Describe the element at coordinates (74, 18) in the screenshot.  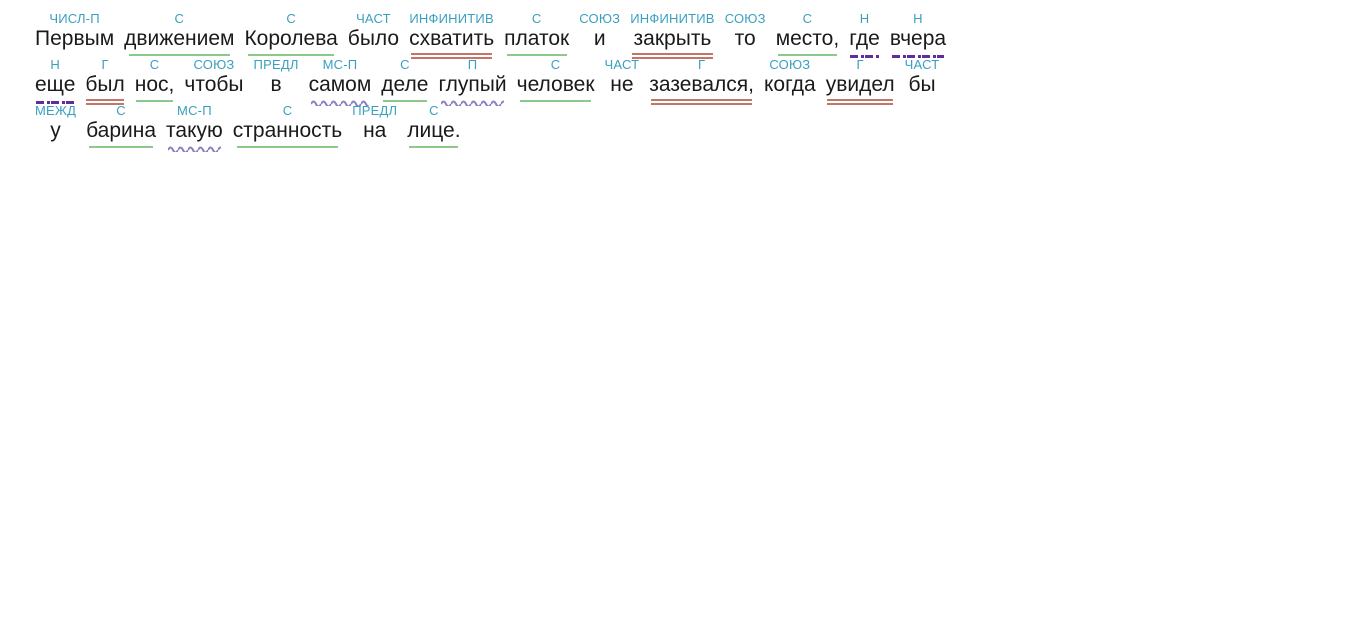
I see `pos-tag-label: ЧИСЛ-П` at that location.